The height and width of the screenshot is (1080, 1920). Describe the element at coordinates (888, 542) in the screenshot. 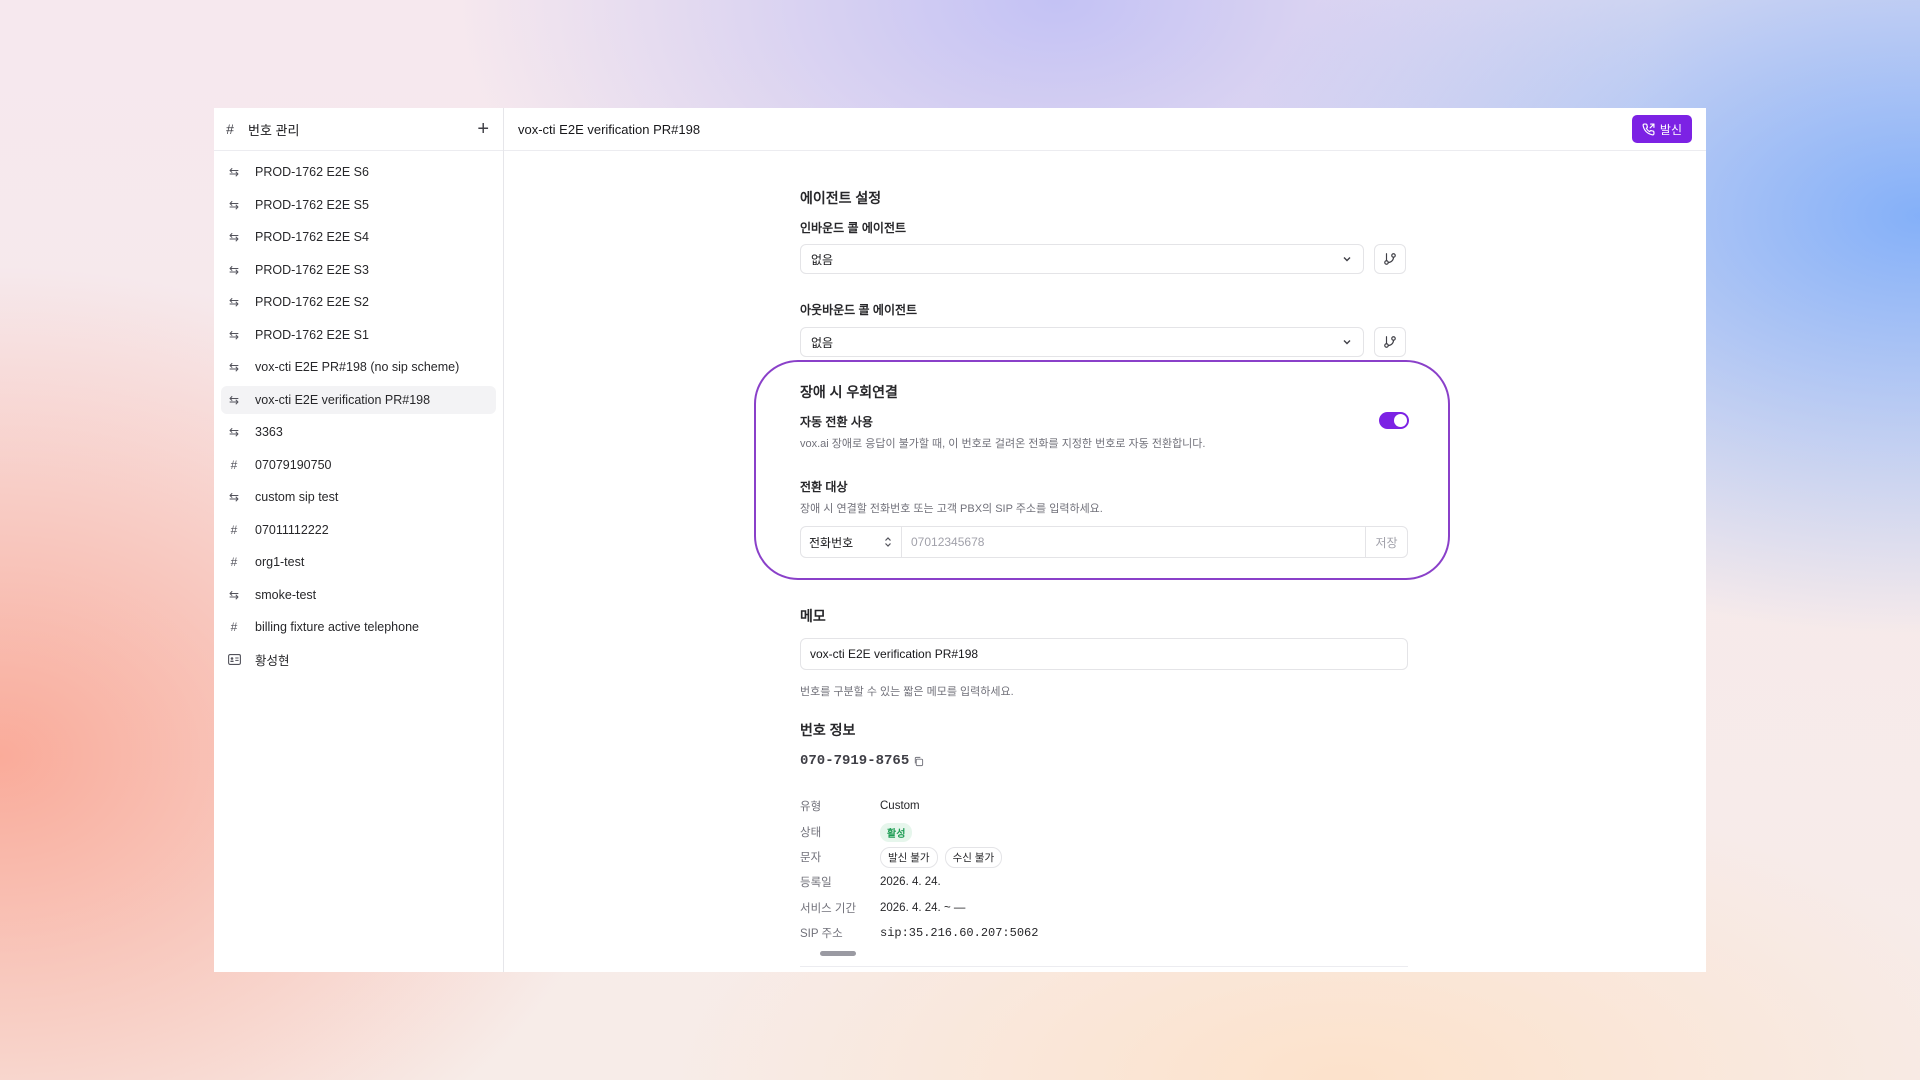

I see `chevron-up-down-icon` at that location.